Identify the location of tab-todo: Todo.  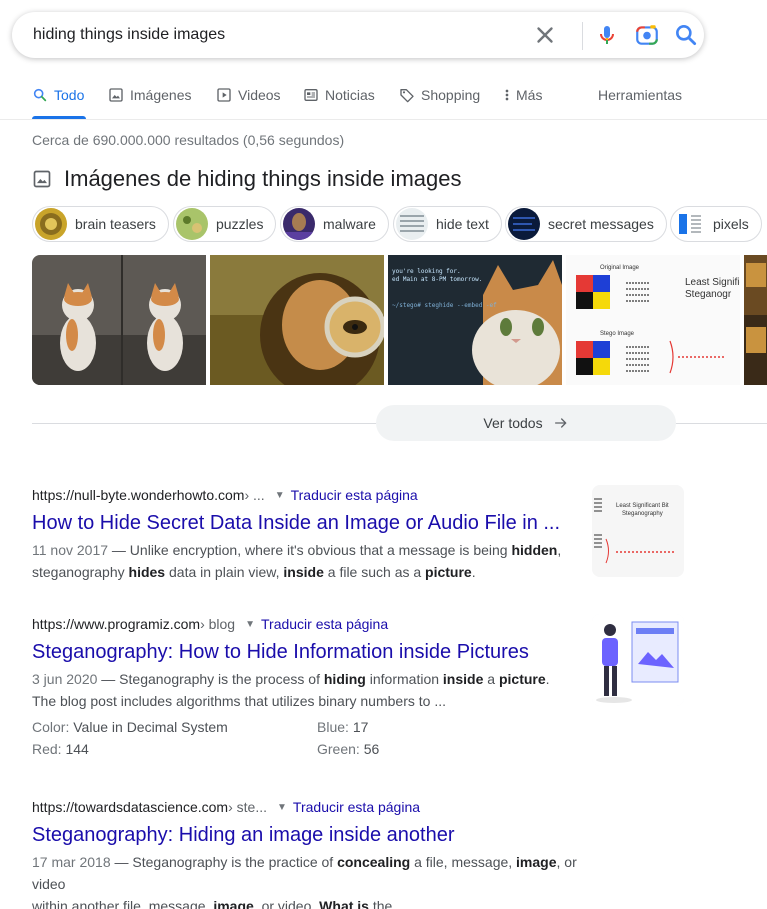
(58, 95).